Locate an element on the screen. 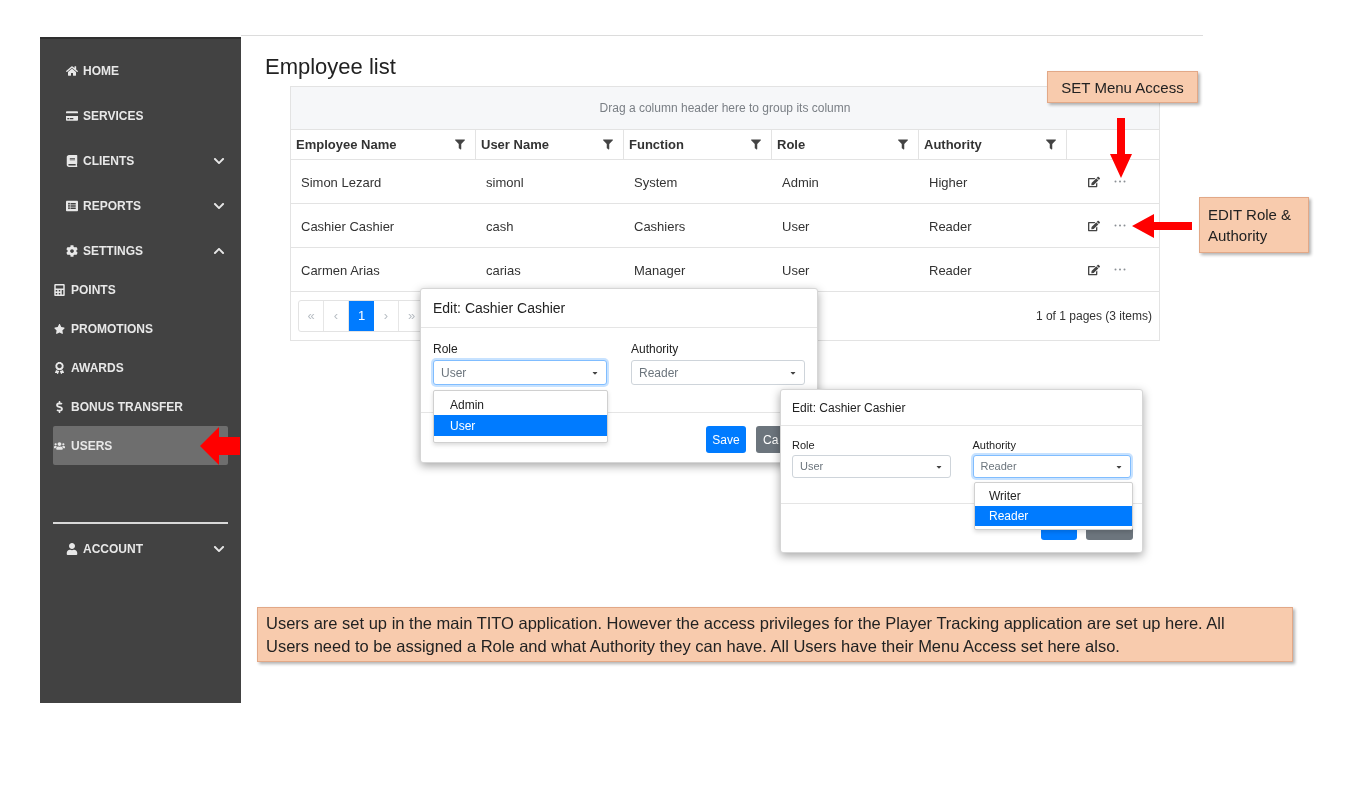  table-cell: Carmen Arias is located at coordinates (340, 270).